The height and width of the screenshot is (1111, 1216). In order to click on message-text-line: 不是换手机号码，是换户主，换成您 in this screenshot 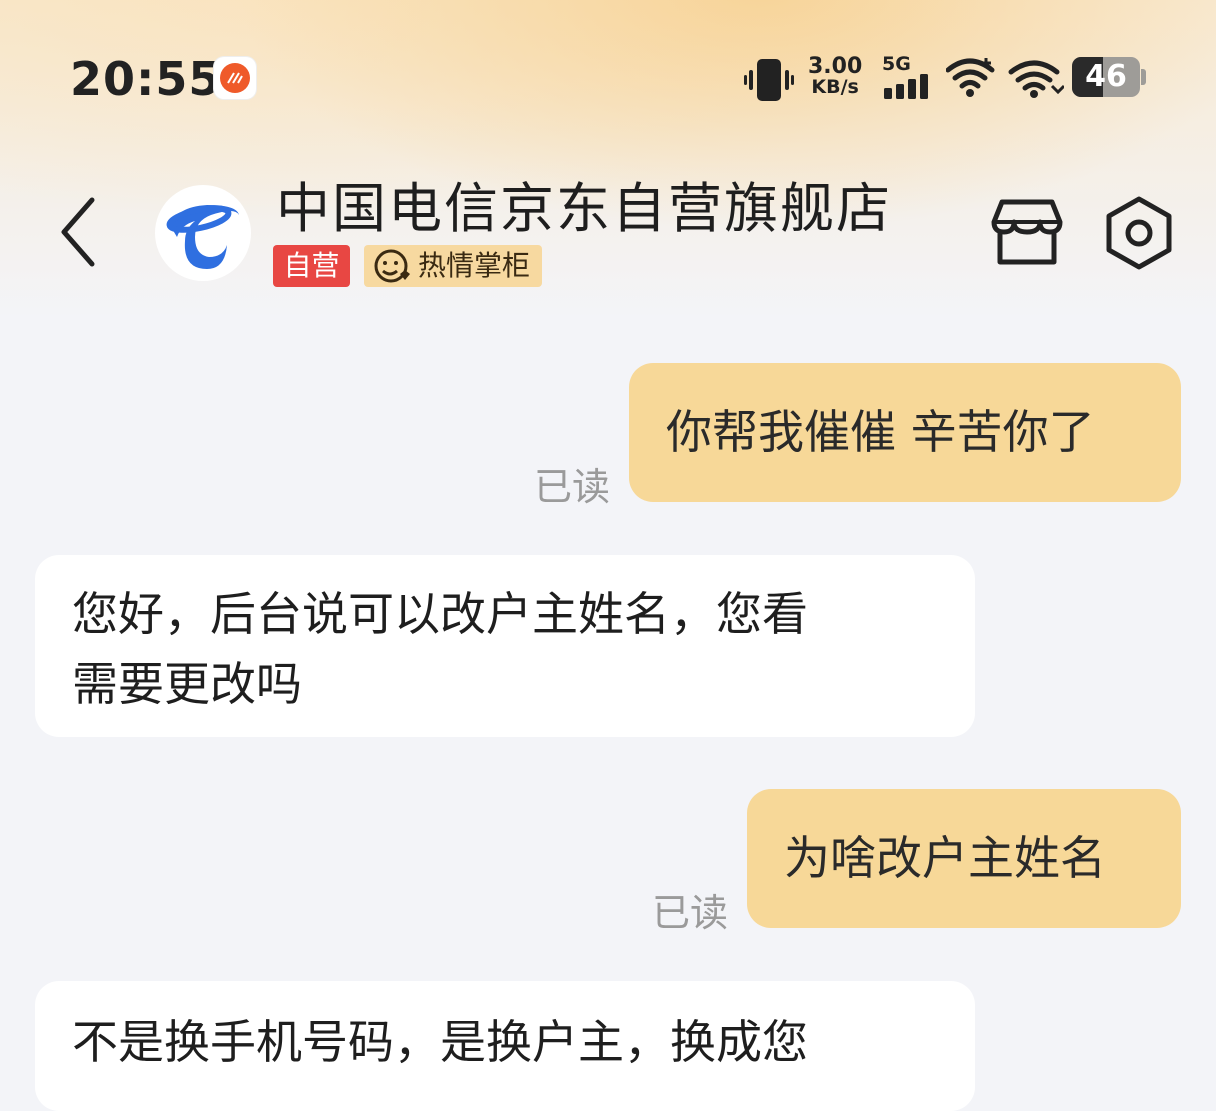, I will do `click(440, 1042)`.